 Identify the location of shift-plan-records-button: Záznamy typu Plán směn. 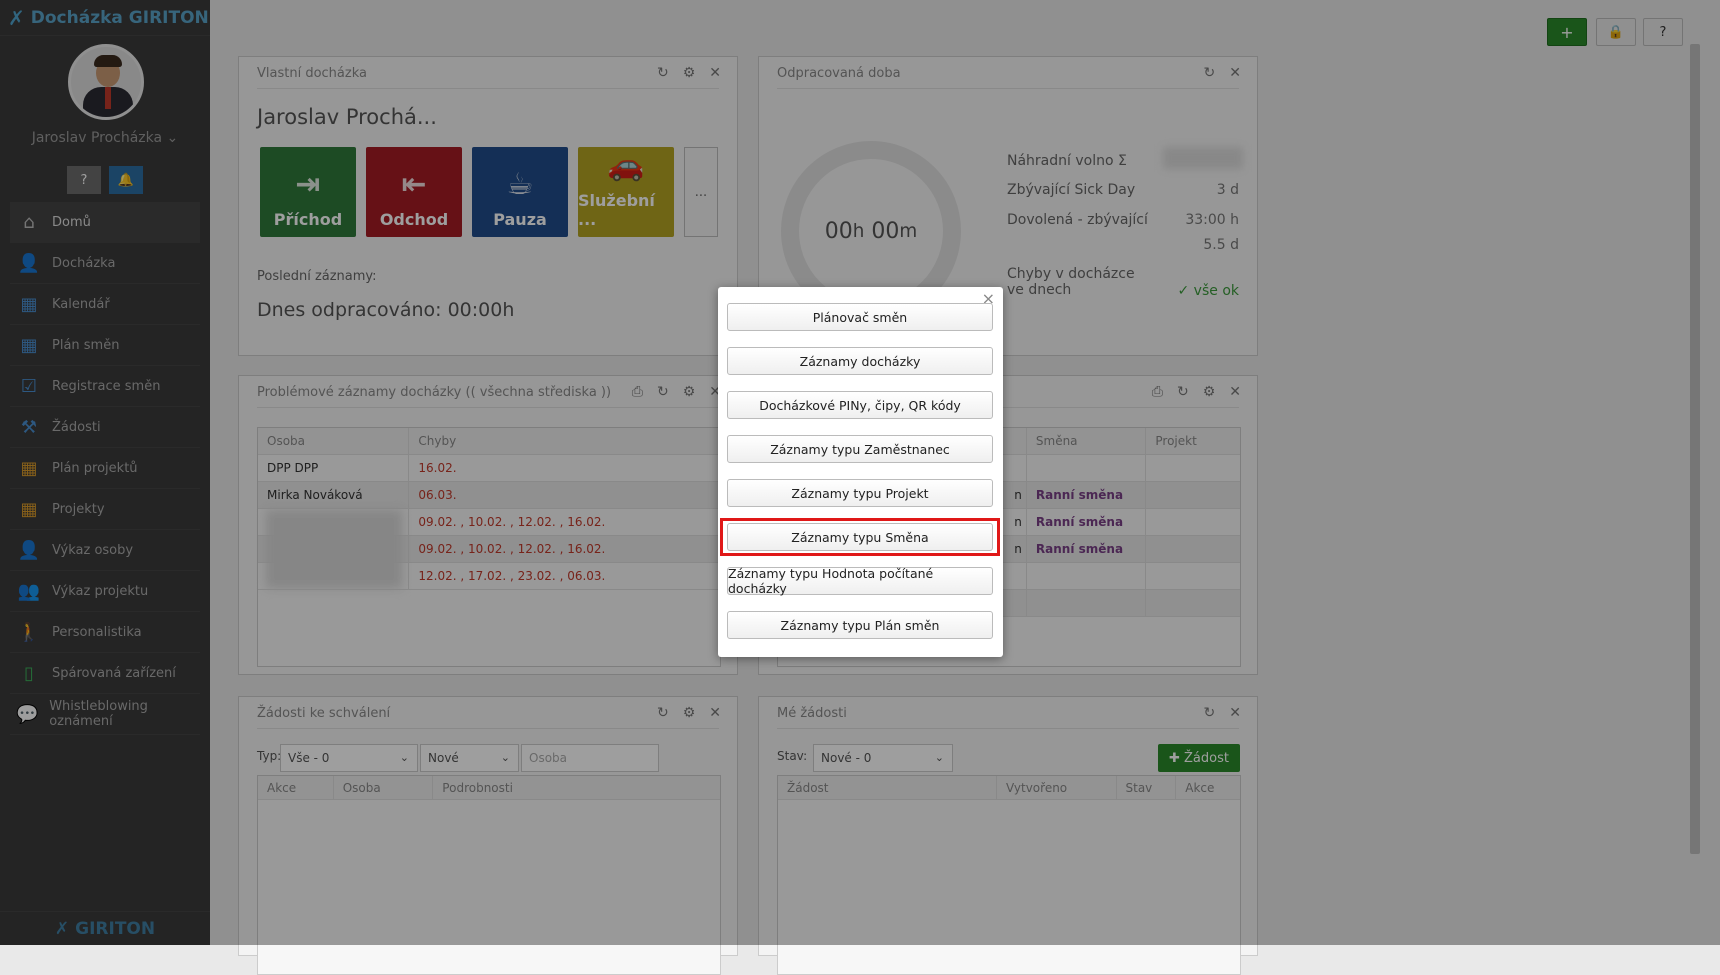
(860, 625).